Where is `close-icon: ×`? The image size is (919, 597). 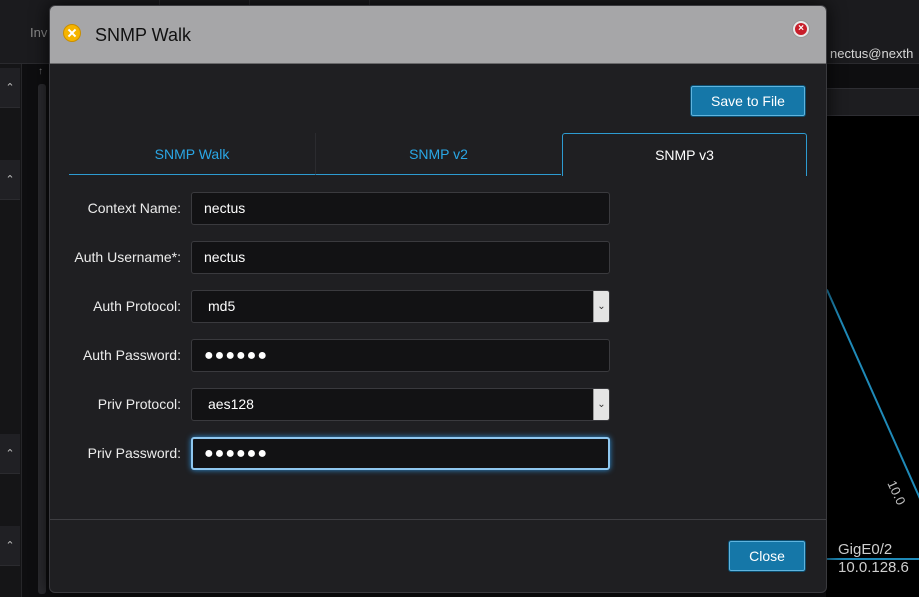 close-icon: × is located at coordinates (801, 29).